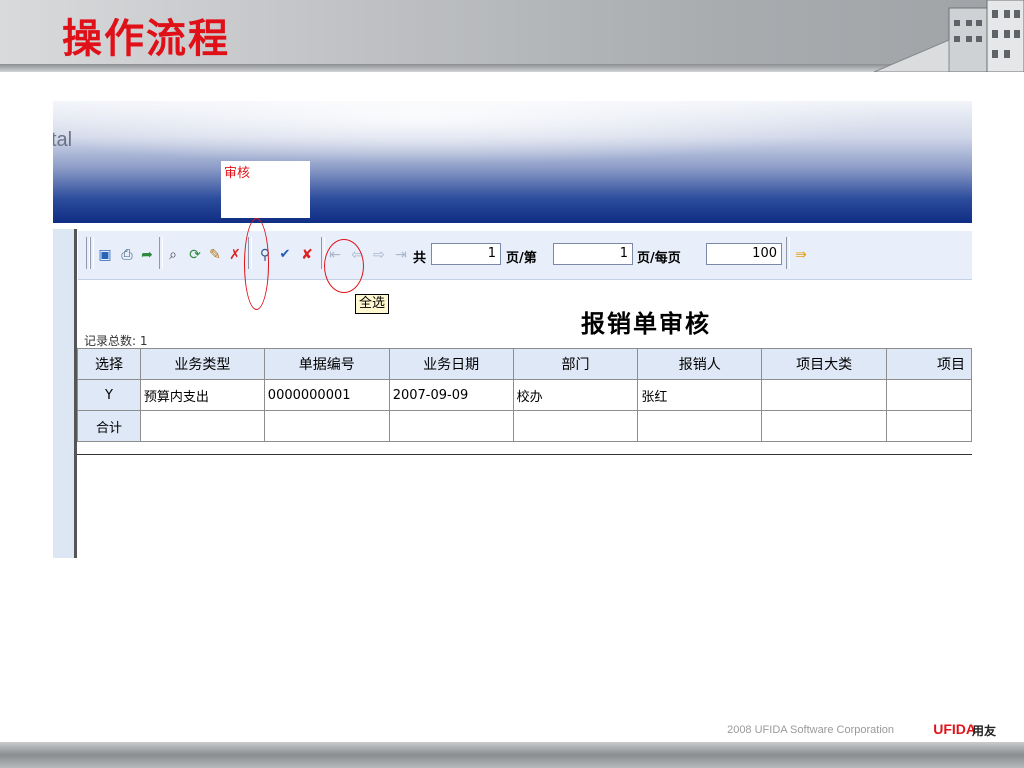  What do you see at coordinates (524, 454) in the screenshot?
I see `table-bottom-border` at bounding box center [524, 454].